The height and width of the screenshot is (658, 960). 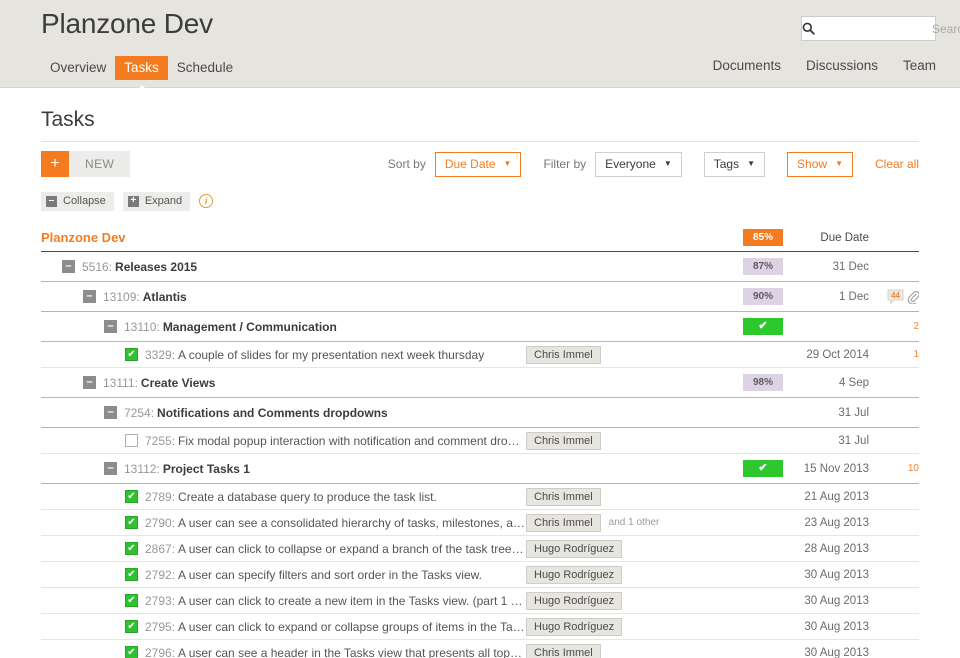 I want to click on row-name-cell: –13111: Create Views, so click(x=283, y=383).